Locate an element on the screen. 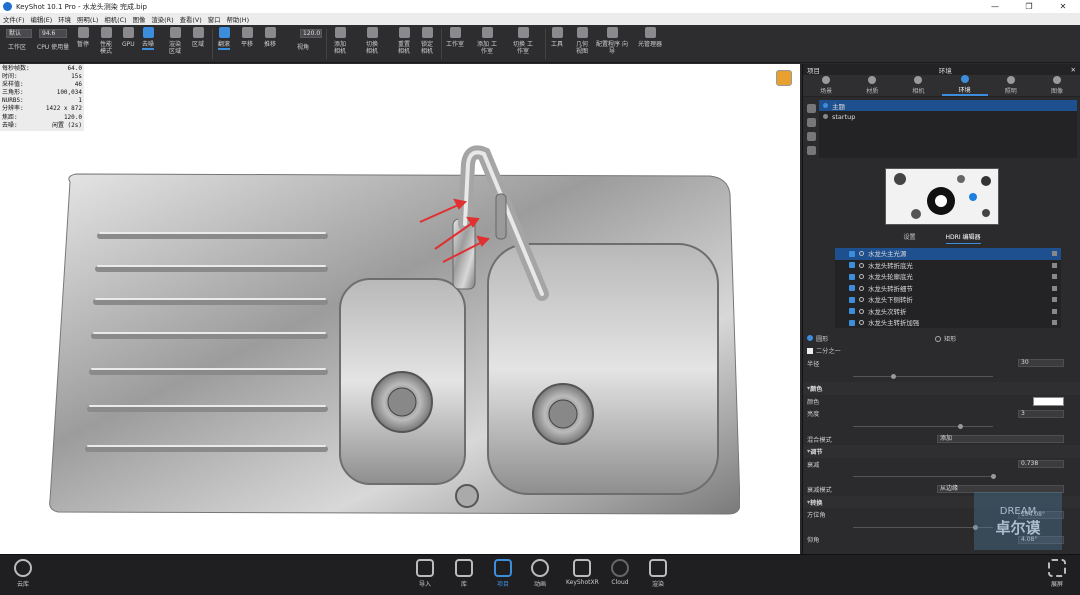 The width and height of the screenshot is (1080, 595). hdri-preview is located at coordinates (942, 196).